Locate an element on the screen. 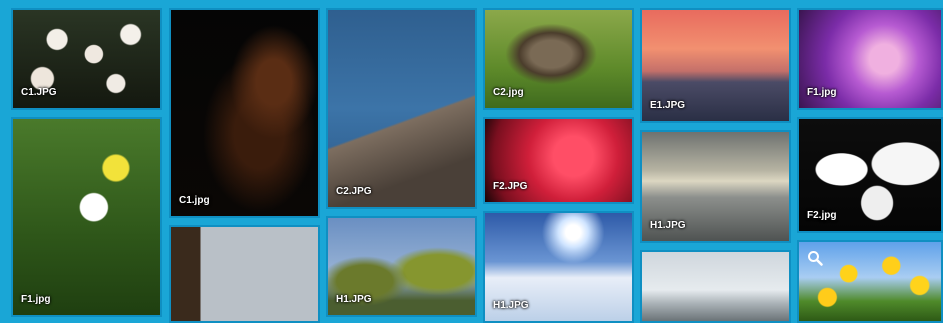 The height and width of the screenshot is (323, 943). photo-caption: C1.JPG is located at coordinates (39, 92).